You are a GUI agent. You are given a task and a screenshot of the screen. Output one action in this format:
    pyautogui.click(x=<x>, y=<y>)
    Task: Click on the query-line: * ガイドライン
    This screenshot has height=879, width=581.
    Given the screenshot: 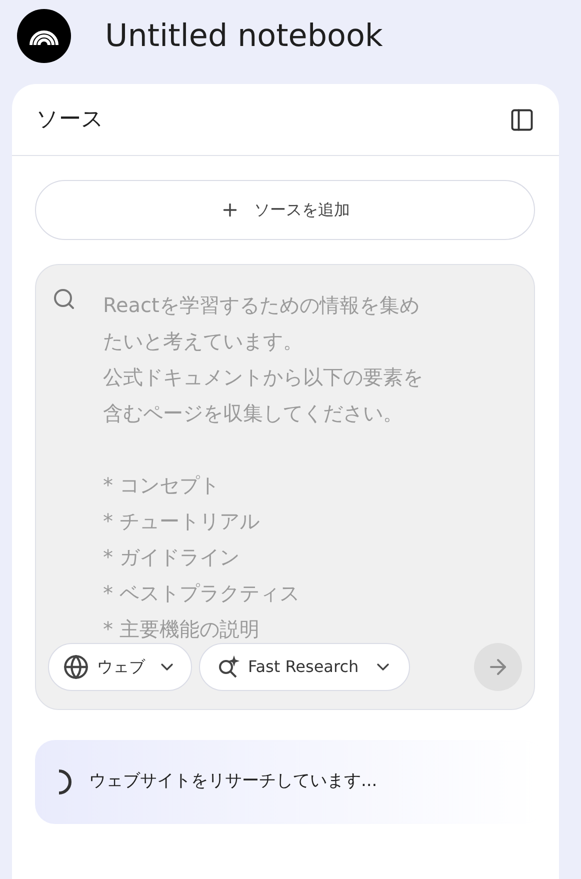 What is the action you would take?
    pyautogui.click(x=171, y=557)
    